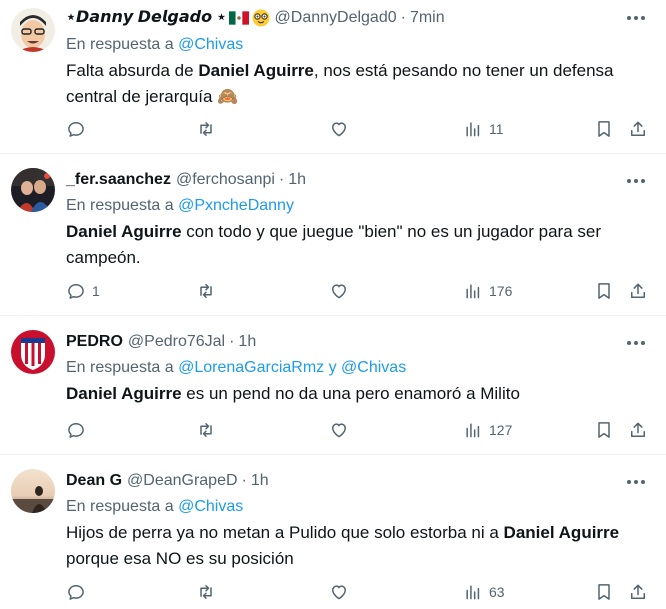 This screenshot has height=609, width=666. I want to click on views-count: 11, so click(496, 129).